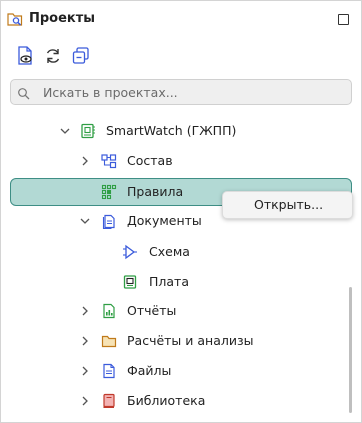 The height and width of the screenshot is (423, 362). What do you see at coordinates (171, 130) in the screenshot?
I see `tree-item-label: SmartWatch (ГЖПП)` at bounding box center [171, 130].